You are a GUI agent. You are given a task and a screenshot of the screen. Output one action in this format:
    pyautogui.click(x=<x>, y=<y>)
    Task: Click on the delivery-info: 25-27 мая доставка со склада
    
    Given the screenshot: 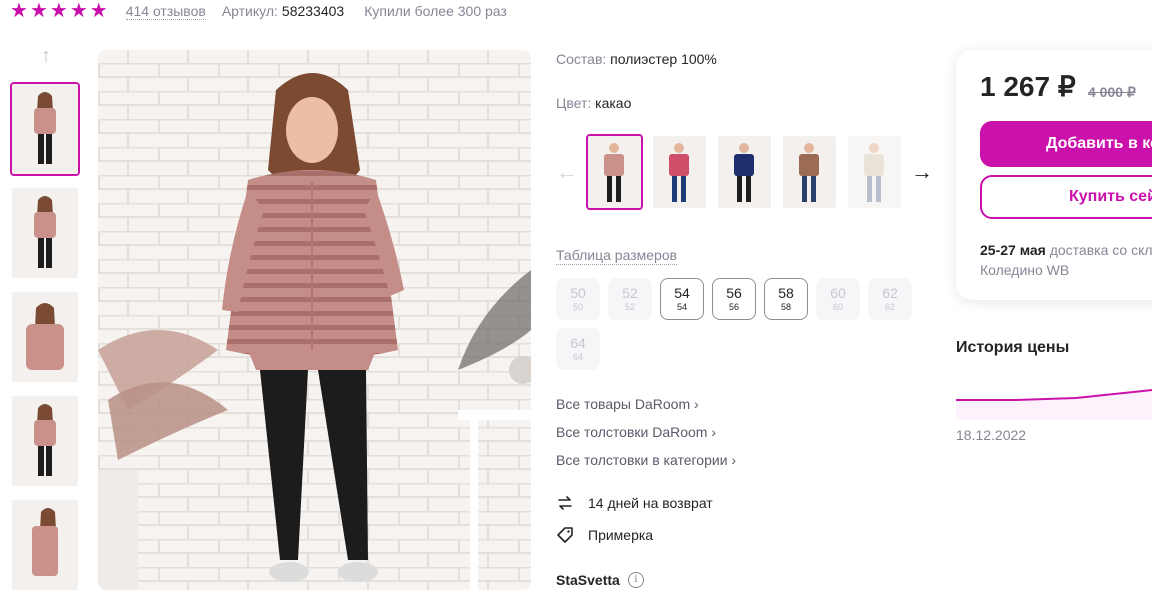 What is the action you would take?
    pyautogui.click(x=1066, y=250)
    